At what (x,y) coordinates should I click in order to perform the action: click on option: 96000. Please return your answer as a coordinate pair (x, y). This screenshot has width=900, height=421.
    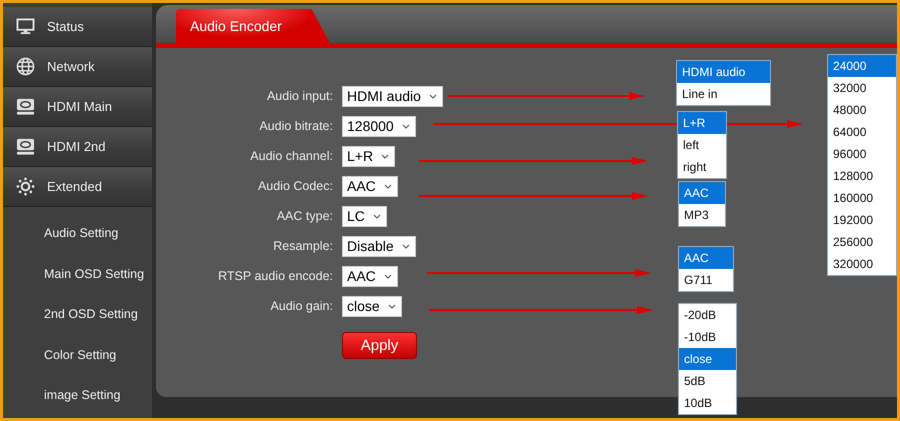
    Looking at the image, I should click on (862, 154).